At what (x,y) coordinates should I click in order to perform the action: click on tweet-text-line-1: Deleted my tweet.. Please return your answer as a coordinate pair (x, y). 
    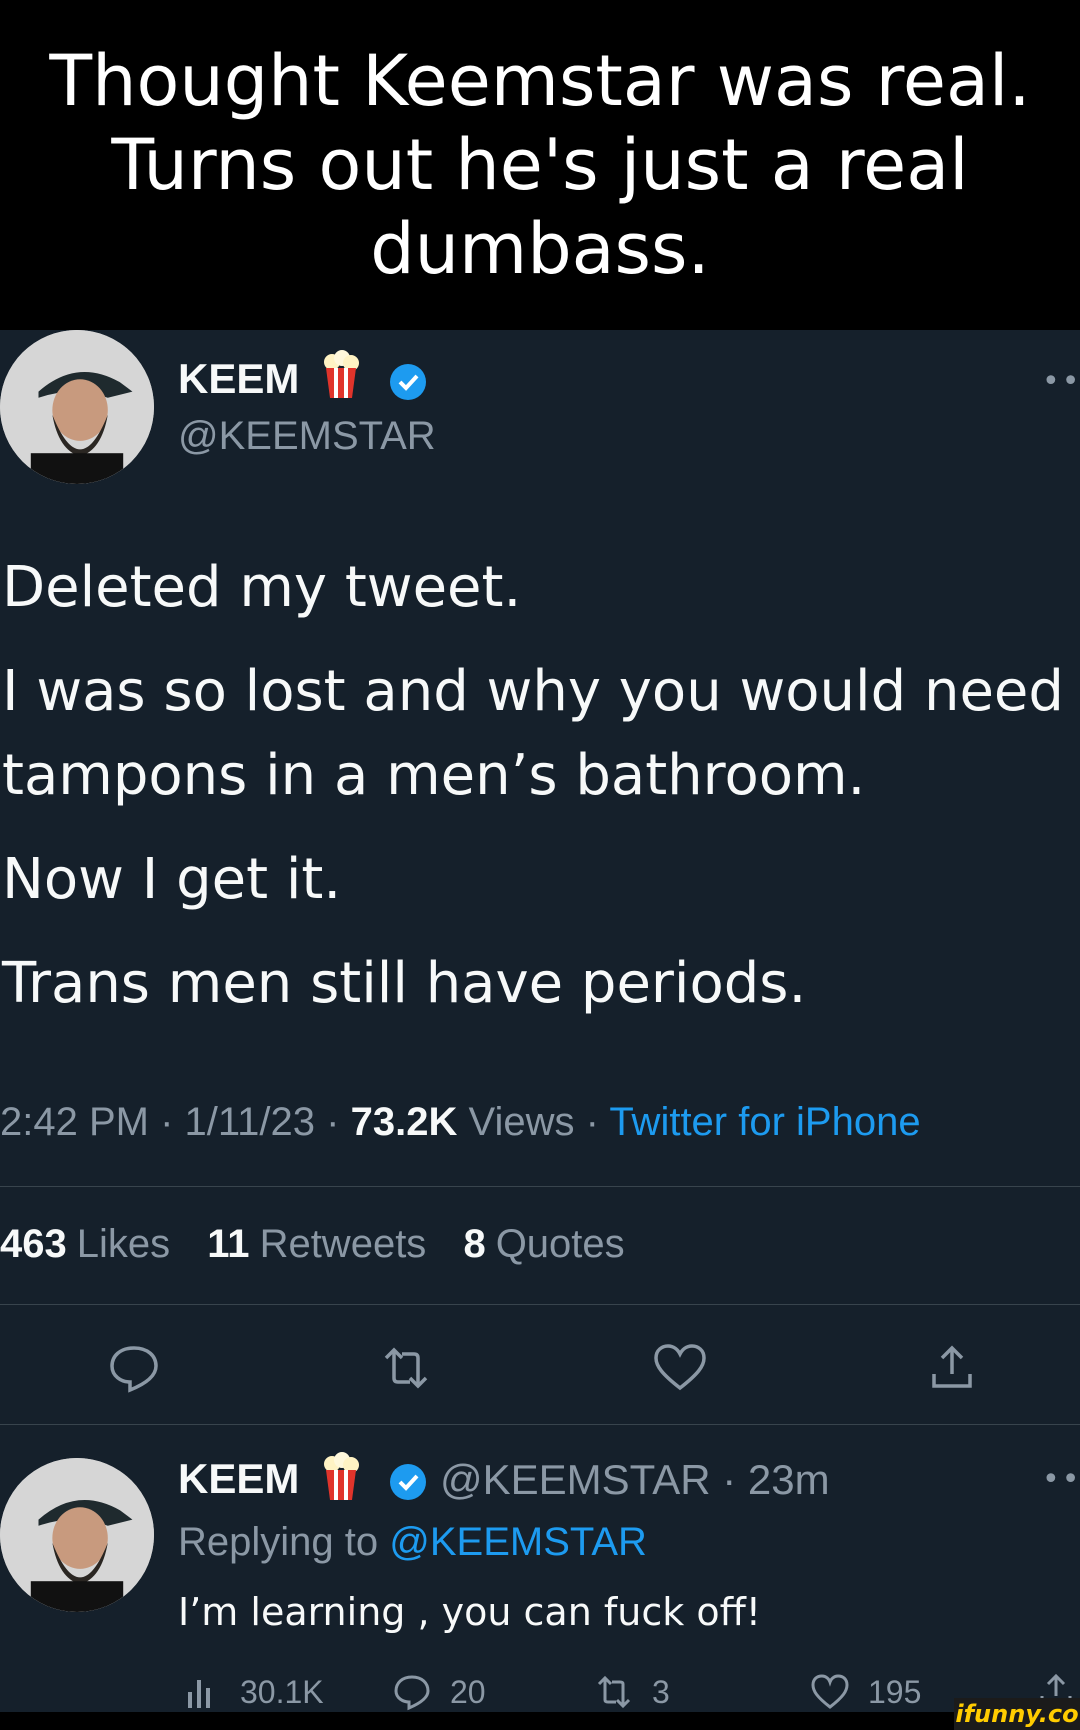
    Looking at the image, I should click on (262, 587).